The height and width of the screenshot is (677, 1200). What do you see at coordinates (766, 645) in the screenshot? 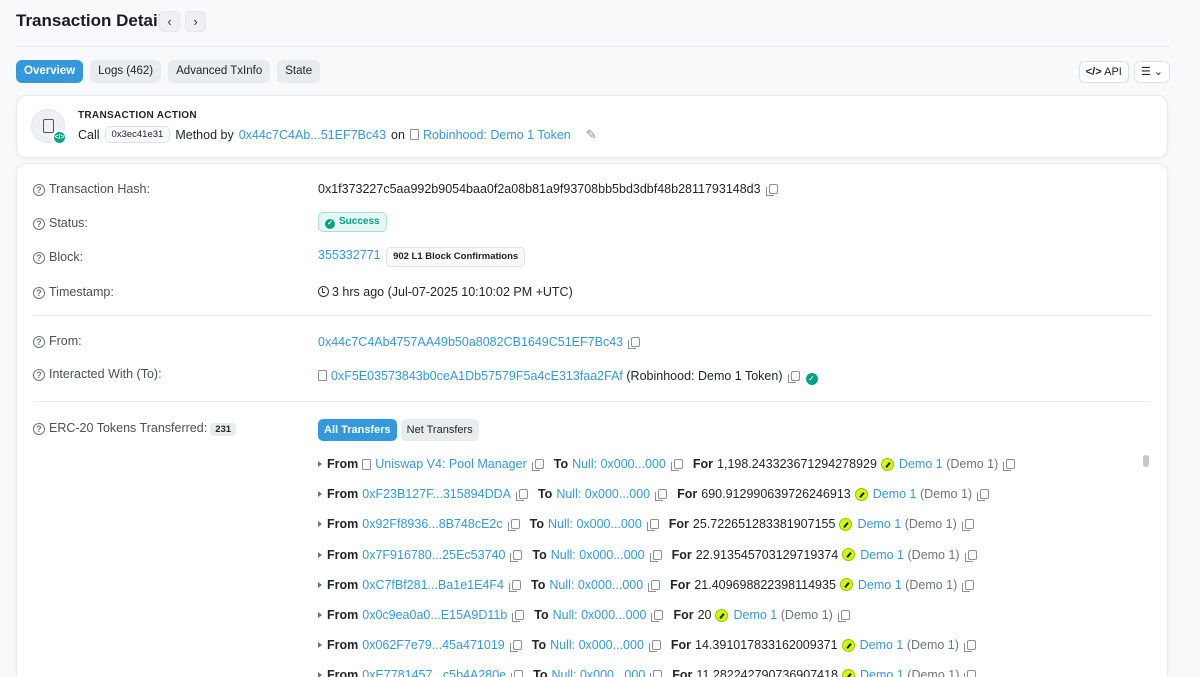
I see `transfer-amount: 14.391017833162009371` at bounding box center [766, 645].